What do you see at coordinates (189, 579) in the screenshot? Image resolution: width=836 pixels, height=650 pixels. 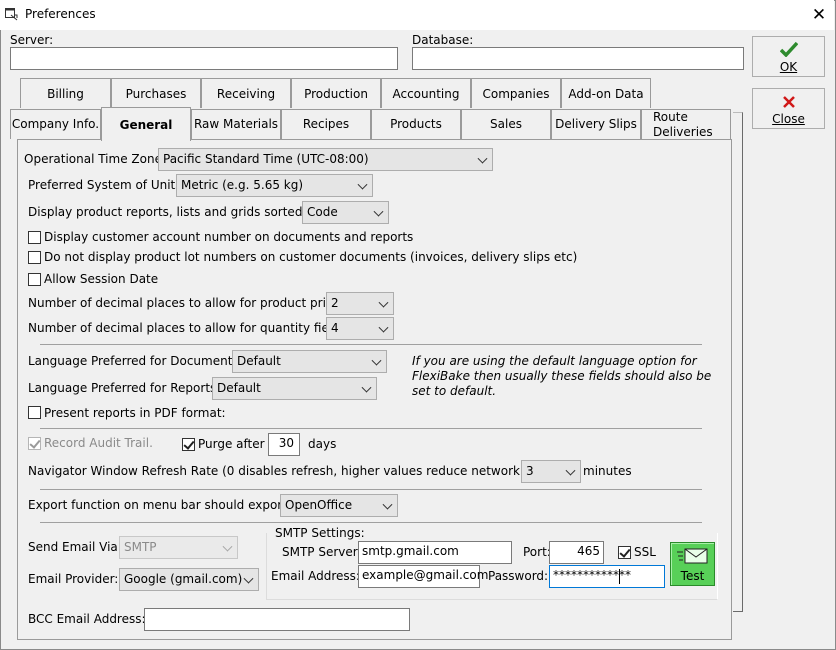 I see `email-provider-select: Google (gmail.com)` at bounding box center [189, 579].